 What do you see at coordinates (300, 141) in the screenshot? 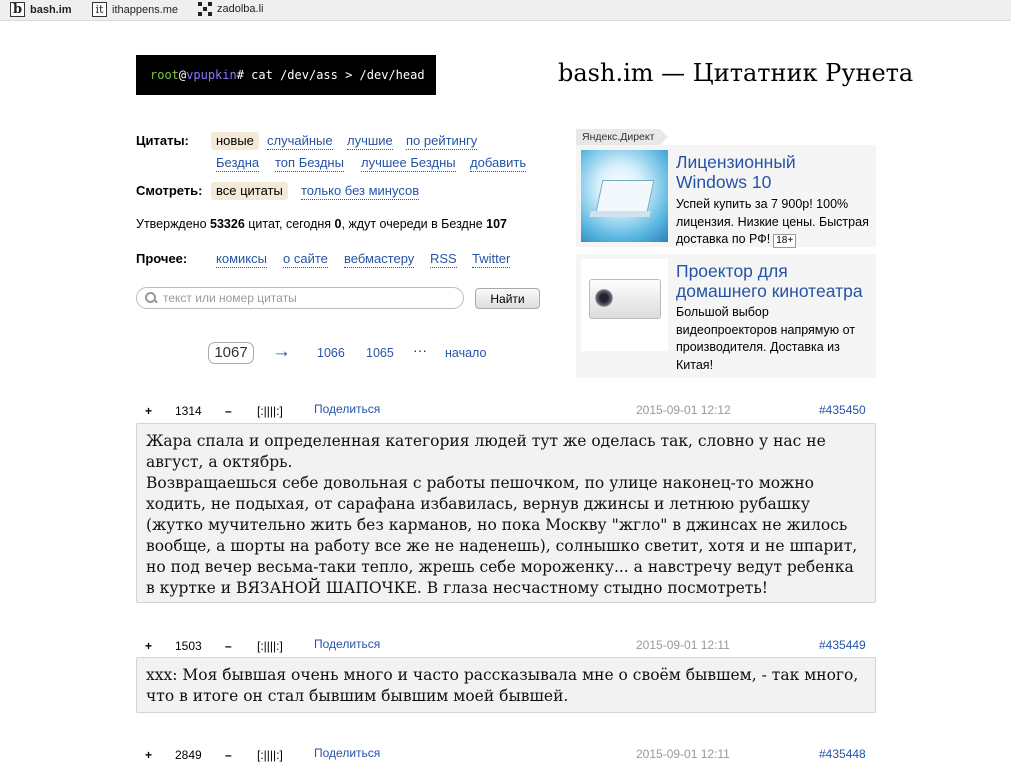
I see `nav-random: случайные` at bounding box center [300, 141].